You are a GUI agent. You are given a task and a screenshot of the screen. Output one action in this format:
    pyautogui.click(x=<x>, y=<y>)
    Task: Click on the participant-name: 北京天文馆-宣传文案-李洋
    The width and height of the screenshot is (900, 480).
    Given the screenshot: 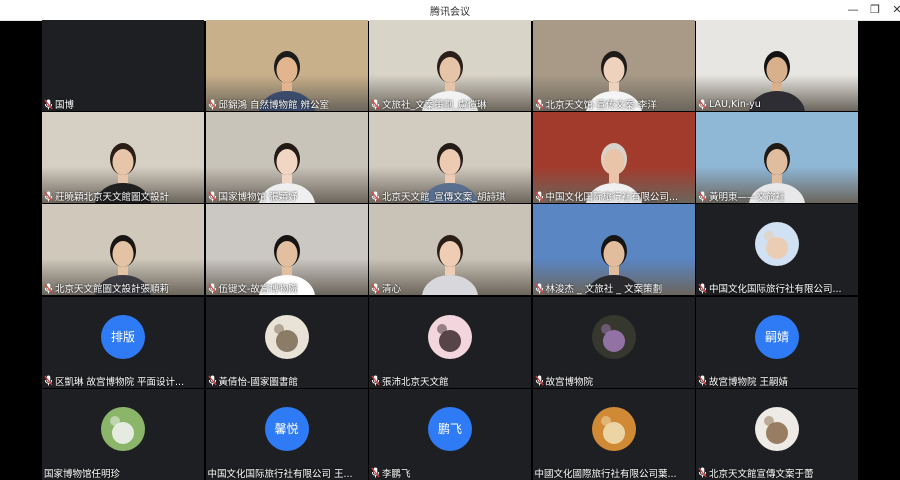 What is the action you would take?
    pyautogui.click(x=601, y=105)
    